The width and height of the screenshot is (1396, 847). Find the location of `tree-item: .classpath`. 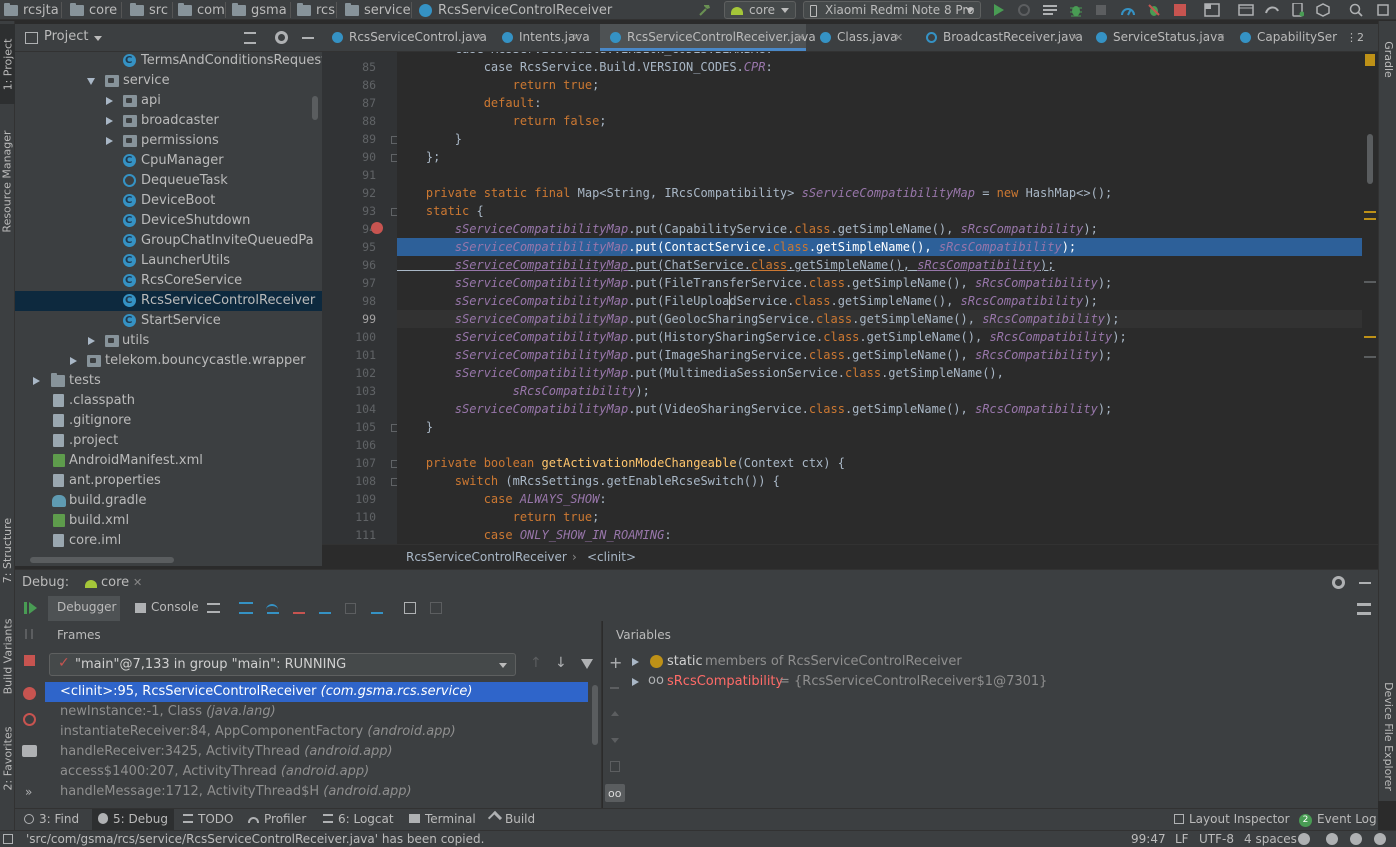

tree-item: .classpath is located at coordinates (168, 401).